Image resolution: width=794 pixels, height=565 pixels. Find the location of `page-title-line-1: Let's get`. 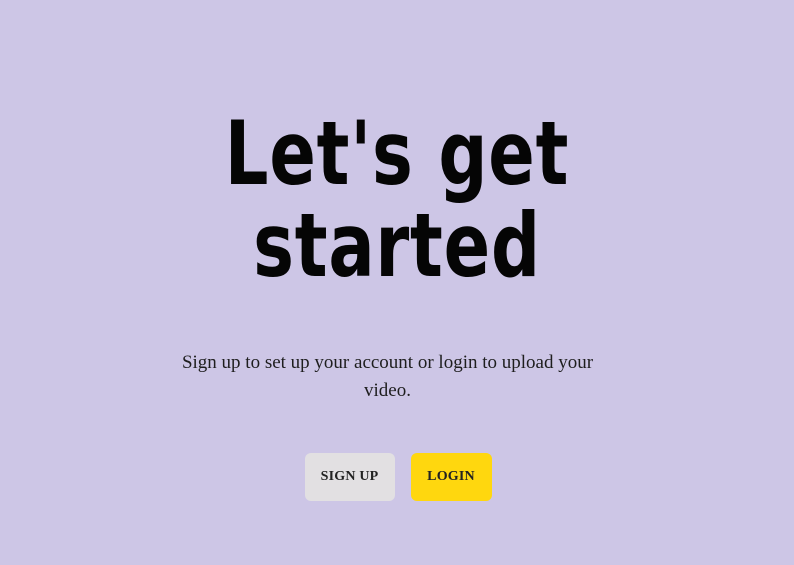

page-title-line-1: Let's get is located at coordinates (397, 153).